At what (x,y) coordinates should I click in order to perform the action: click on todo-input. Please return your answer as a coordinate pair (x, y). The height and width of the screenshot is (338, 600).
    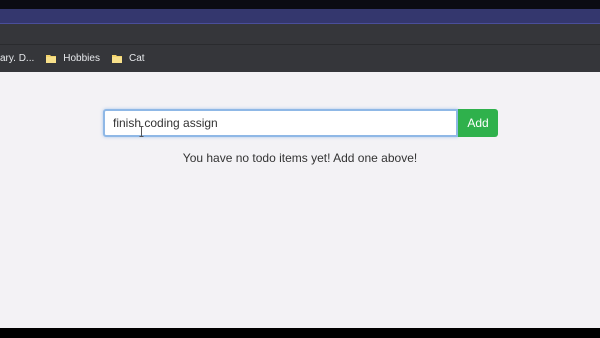
    Looking at the image, I should click on (280, 123).